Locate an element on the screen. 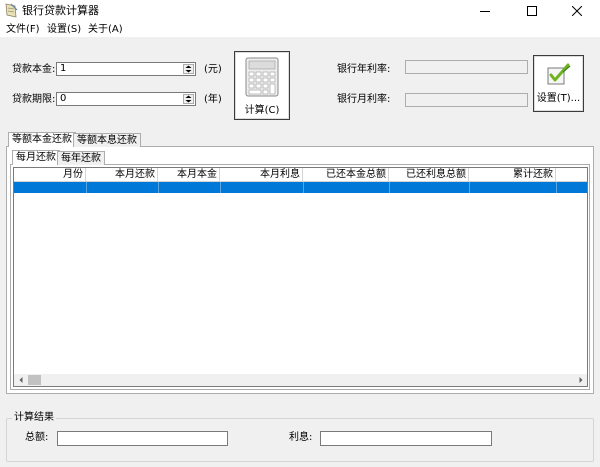 The image size is (600, 467). term-value: 0 is located at coordinates (63, 98).